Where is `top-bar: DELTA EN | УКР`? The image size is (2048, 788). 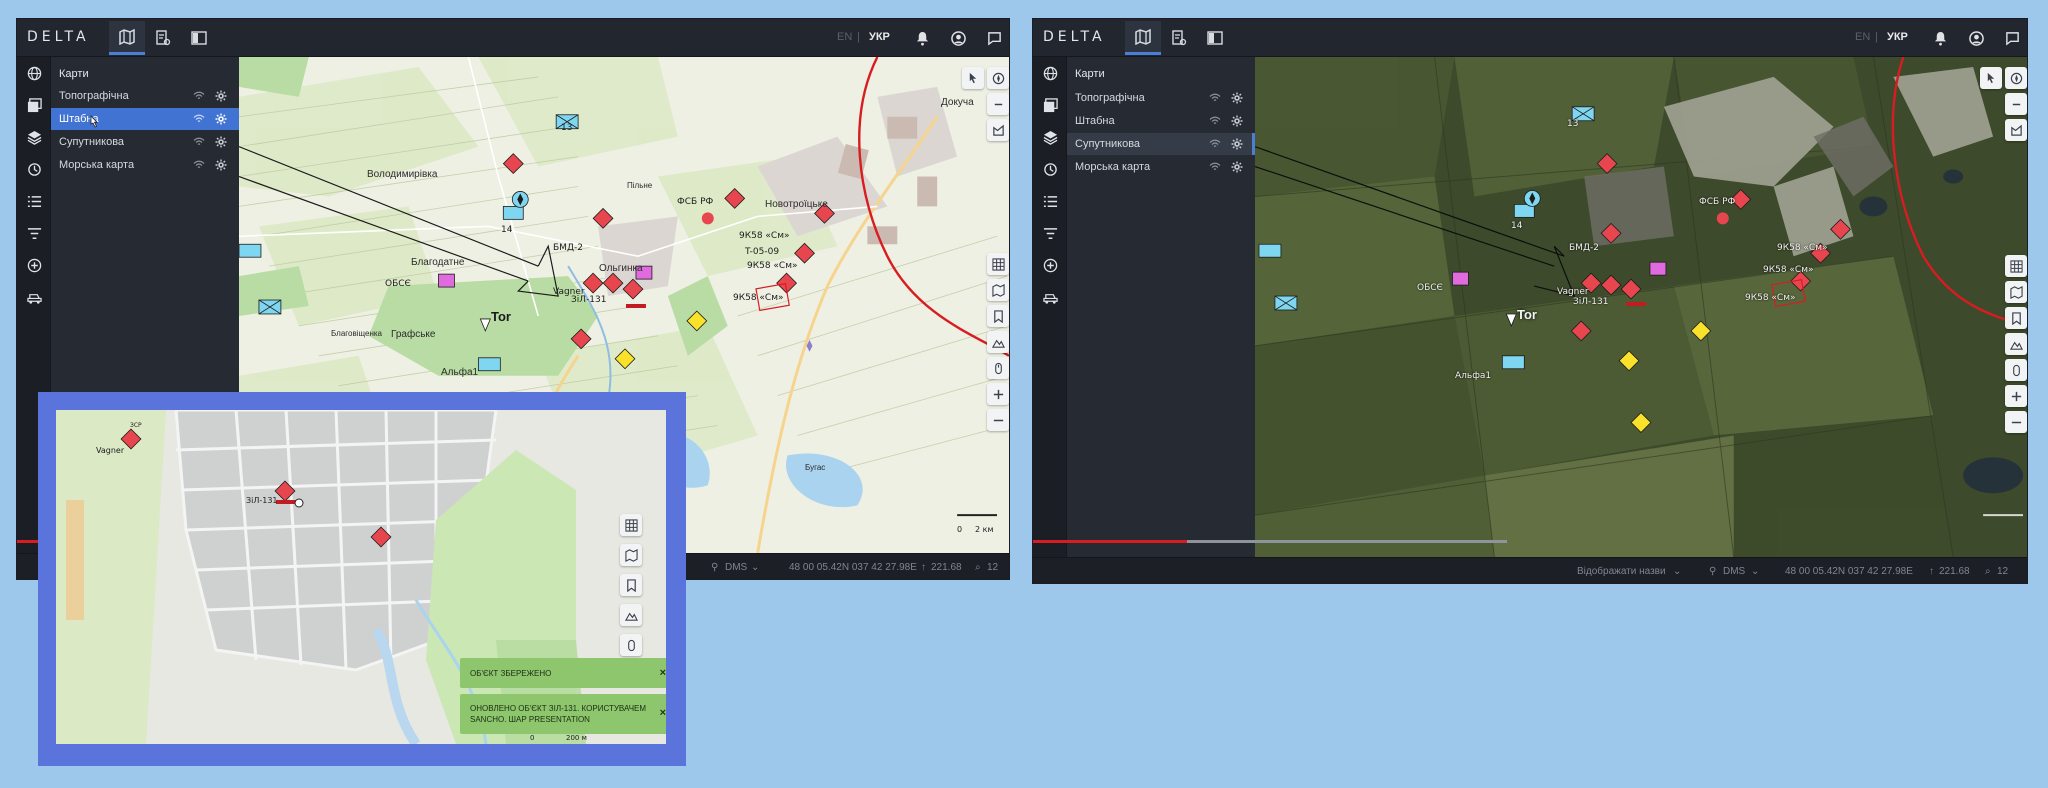
top-bar: DELTA EN | УКР is located at coordinates (1530, 38).